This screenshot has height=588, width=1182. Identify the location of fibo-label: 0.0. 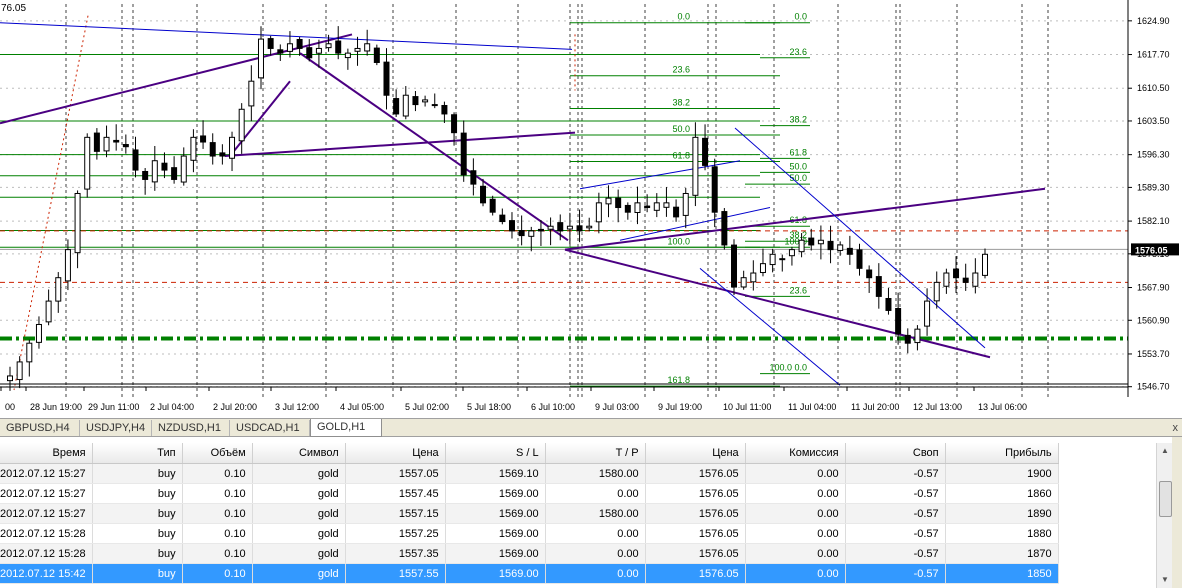
(683, 17).